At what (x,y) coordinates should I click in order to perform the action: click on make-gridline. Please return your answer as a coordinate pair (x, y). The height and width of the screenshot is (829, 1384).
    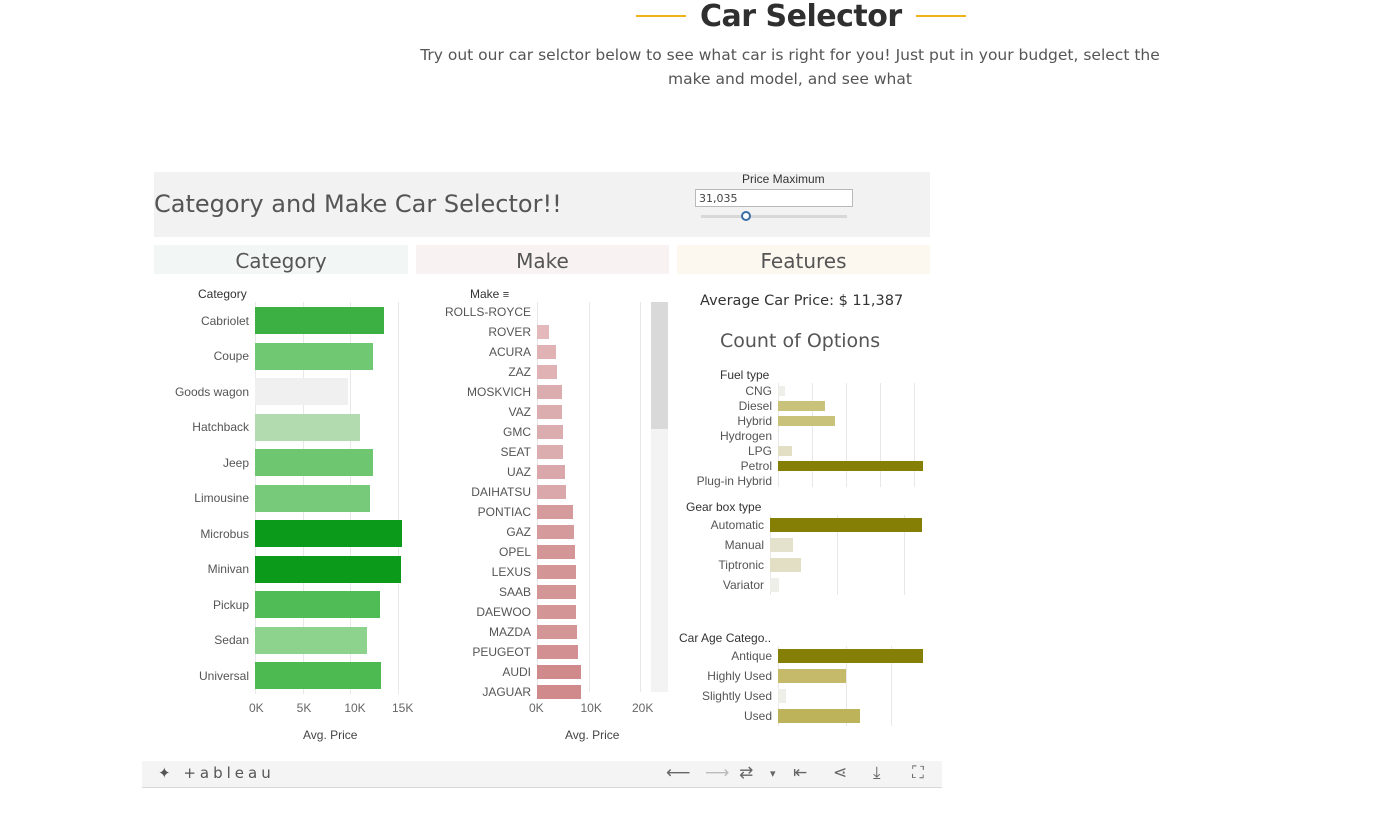
    Looking at the image, I should click on (640, 497).